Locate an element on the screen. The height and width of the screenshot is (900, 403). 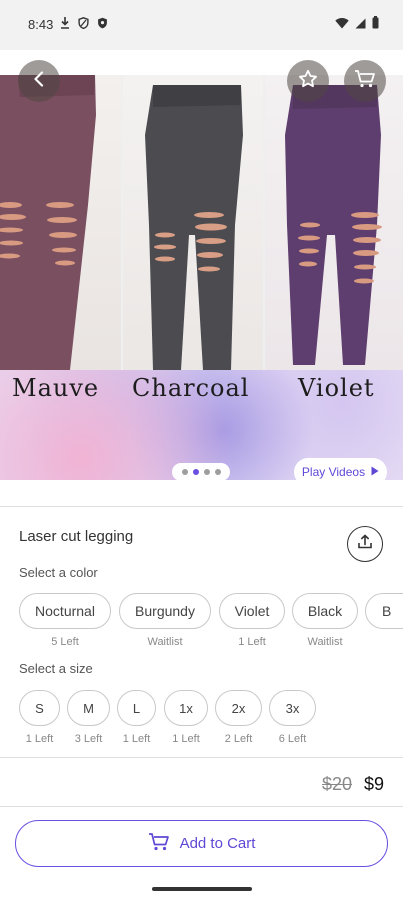
play-videos-button: Play Videos is located at coordinates (340, 472).